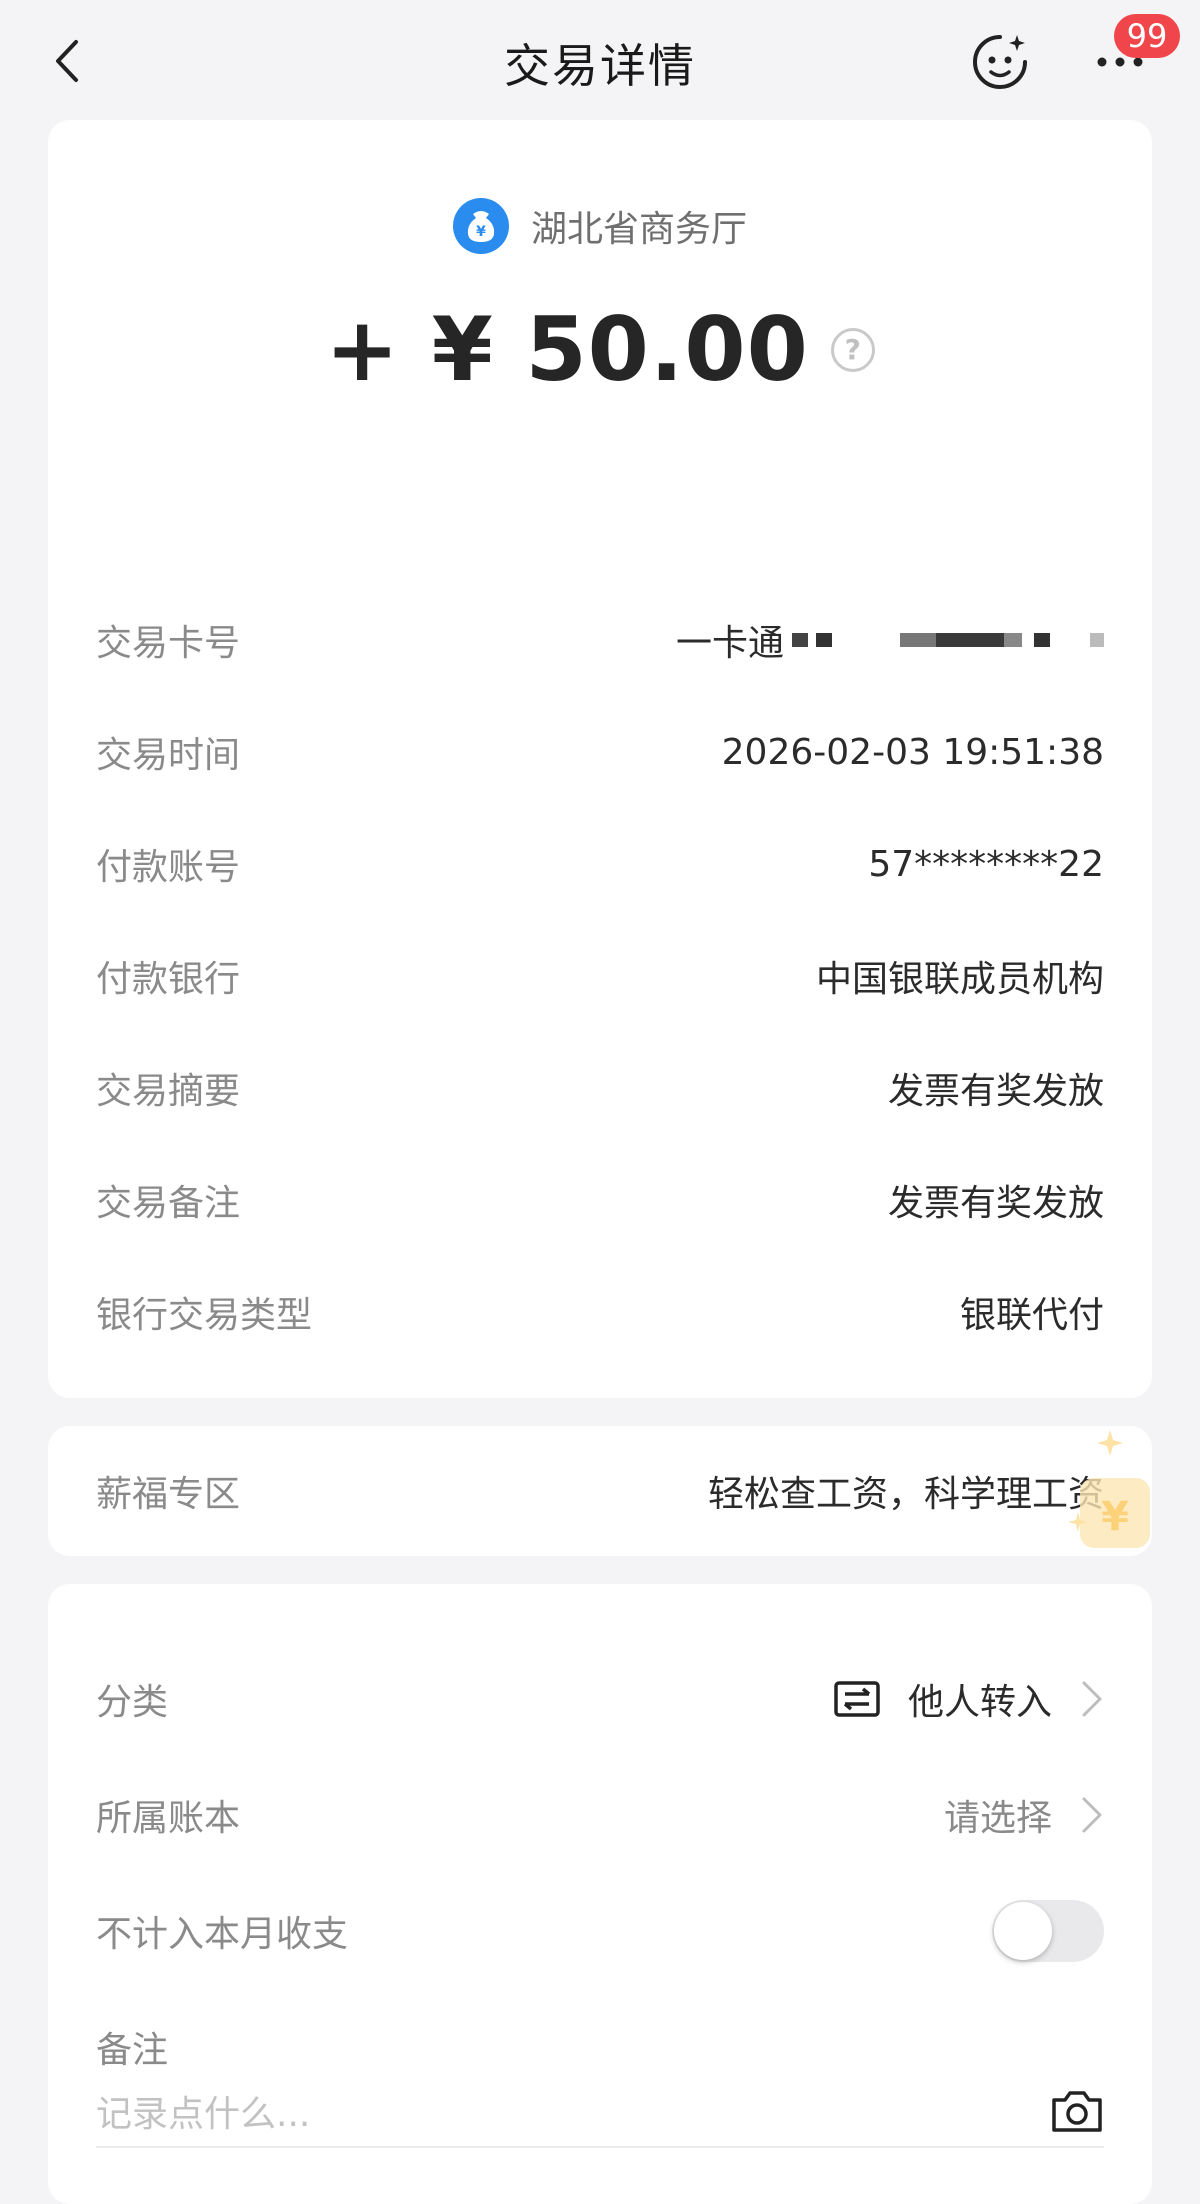 This screenshot has height=2204, width=1200. I want to click on detail-label: 付款银行, so click(168, 979).